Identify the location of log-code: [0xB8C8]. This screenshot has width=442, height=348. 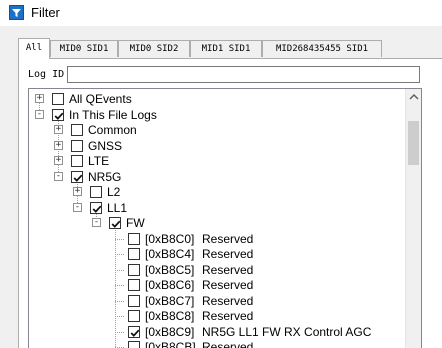
(170, 316).